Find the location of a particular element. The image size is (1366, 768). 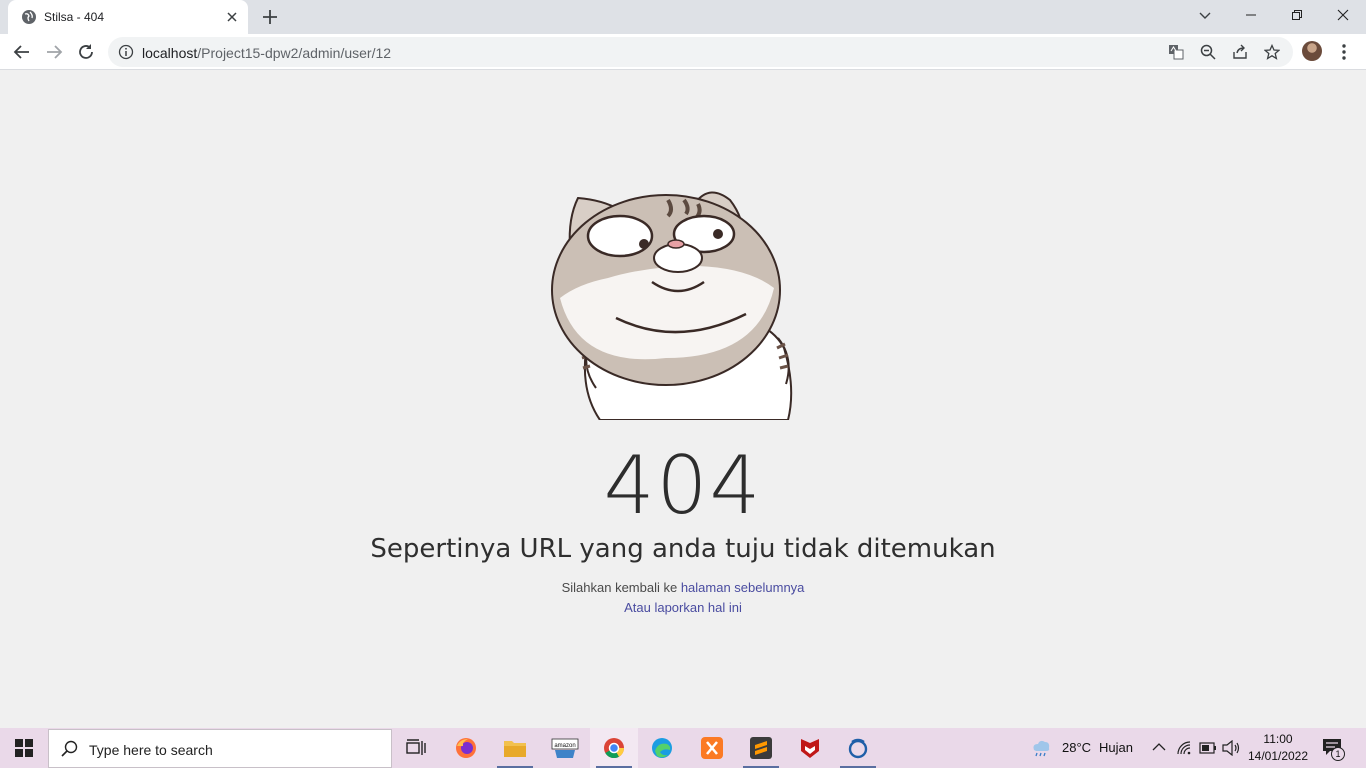

chevron-down-icon is located at coordinates (1205, 15).